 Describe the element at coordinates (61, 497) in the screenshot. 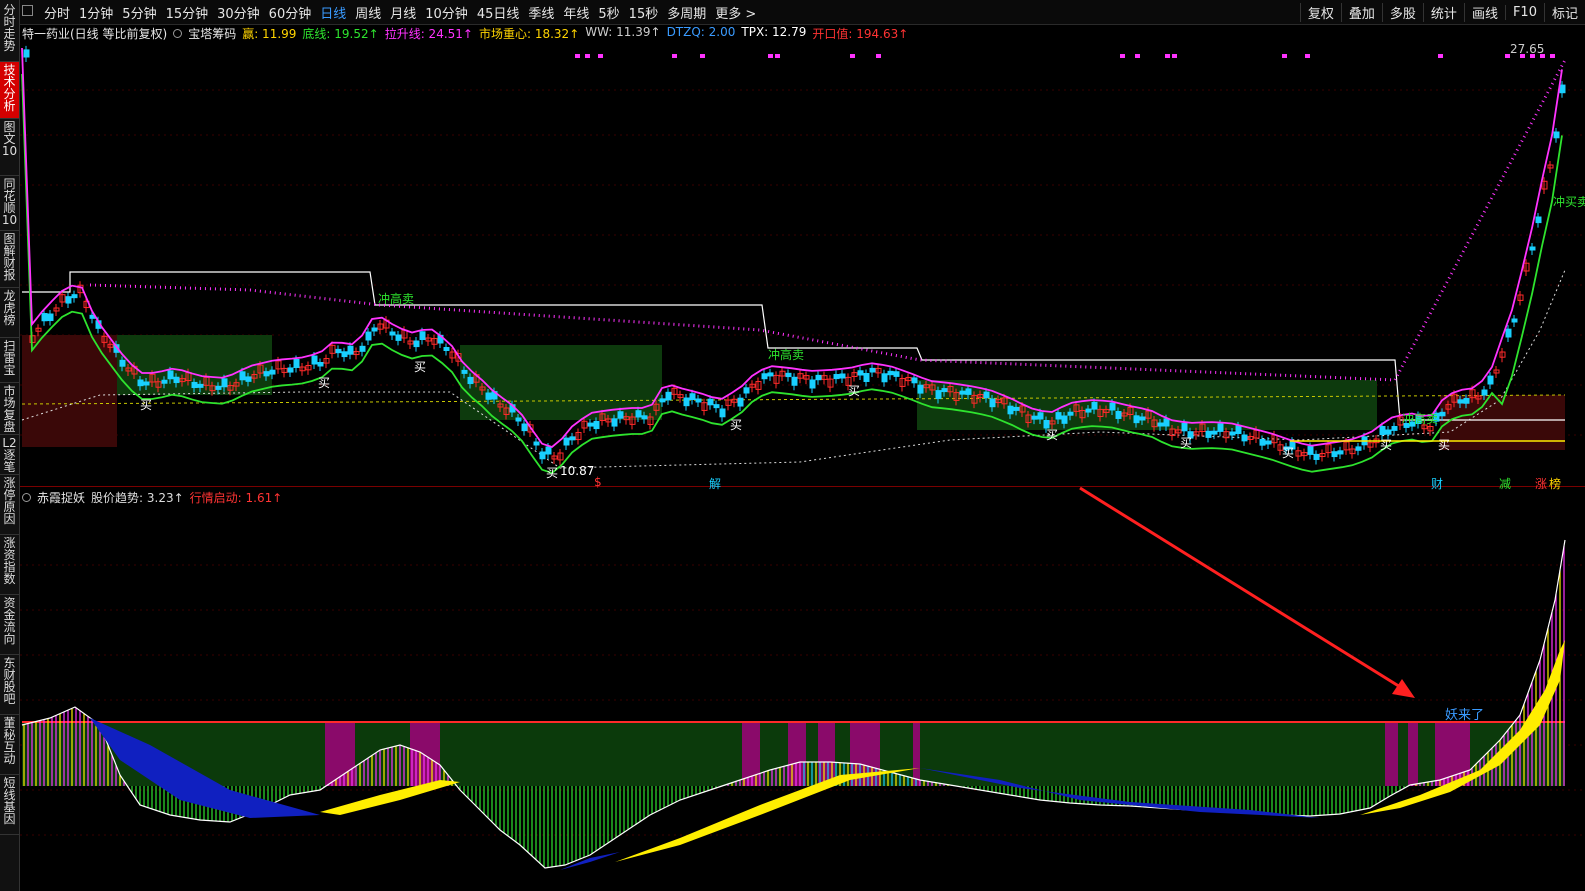

I see `sub-indicator-name: 赤霞捉妖` at that location.